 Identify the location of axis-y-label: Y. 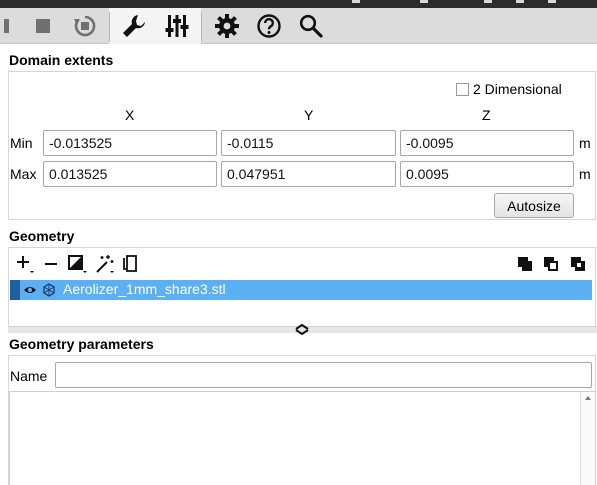
(309, 115).